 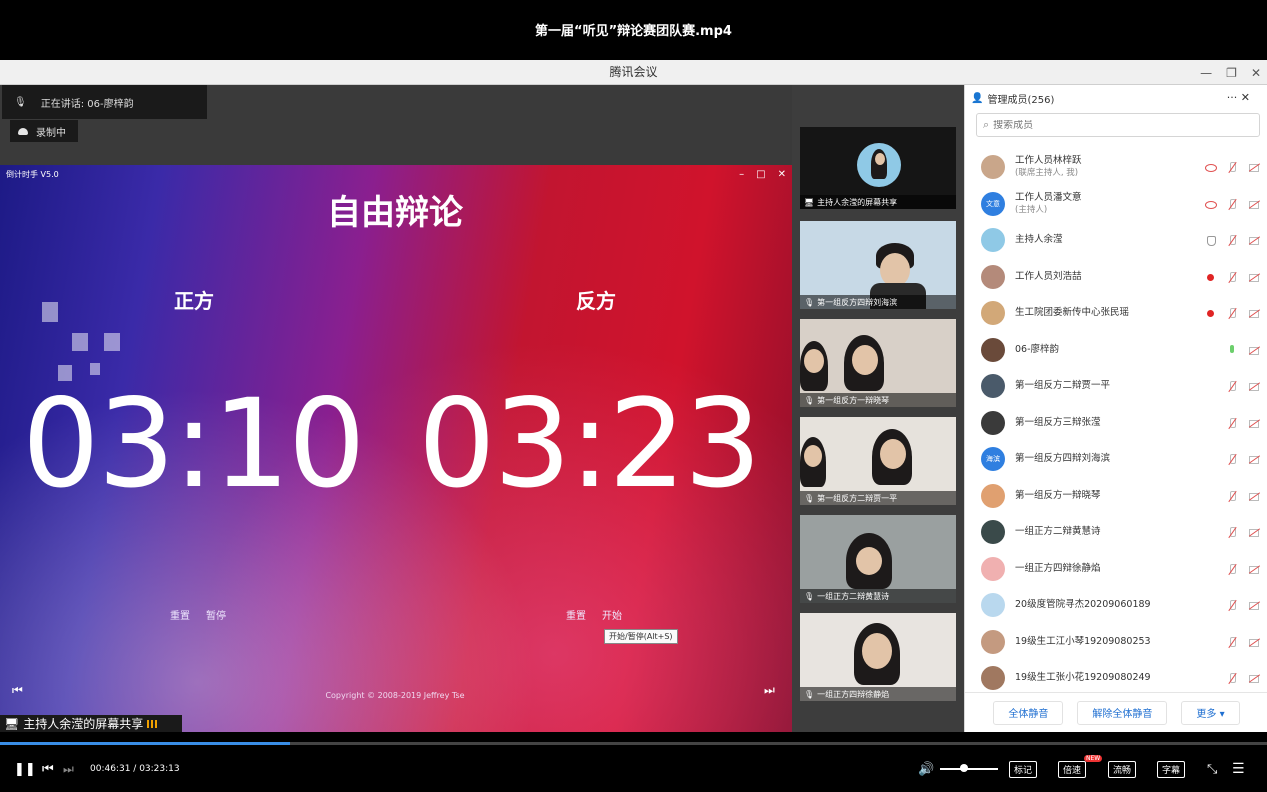 I want to click on video-tile-share: 🖥 主持人余滢的屏幕共享, so click(x=878, y=168).